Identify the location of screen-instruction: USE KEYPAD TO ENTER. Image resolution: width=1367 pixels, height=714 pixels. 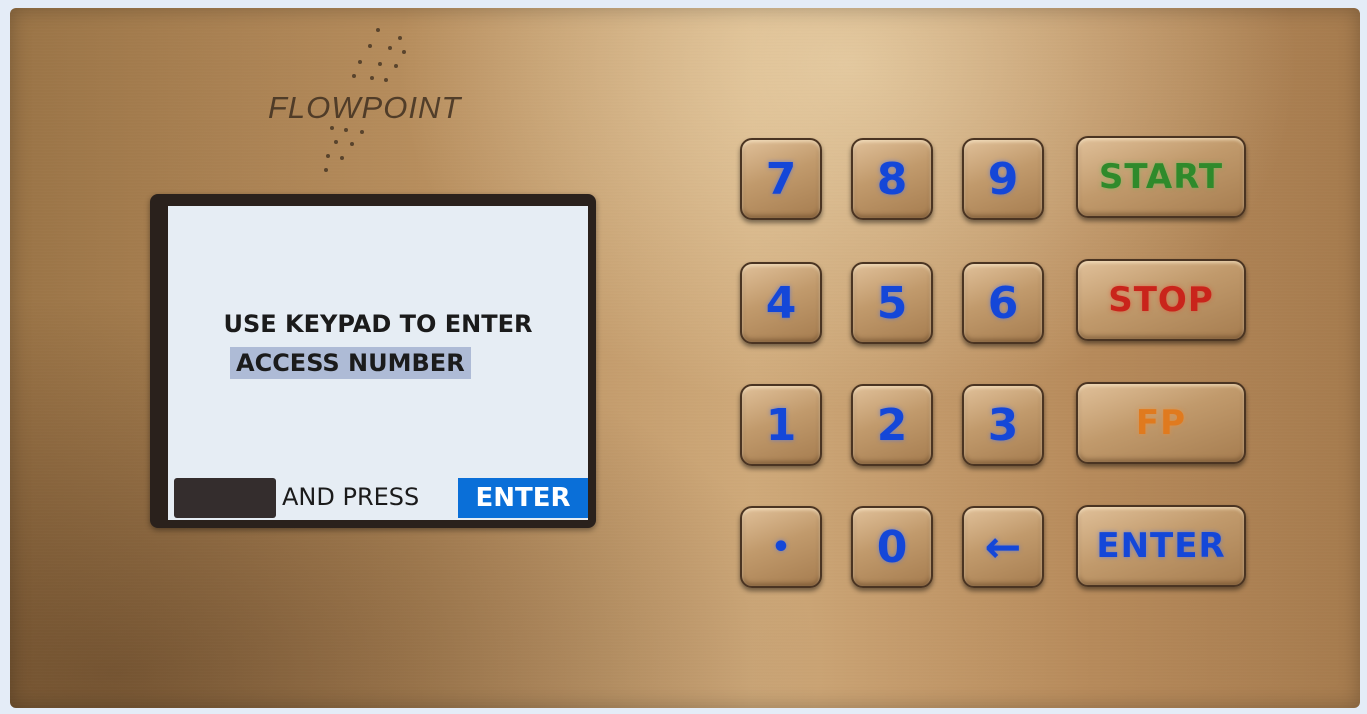
(378, 324).